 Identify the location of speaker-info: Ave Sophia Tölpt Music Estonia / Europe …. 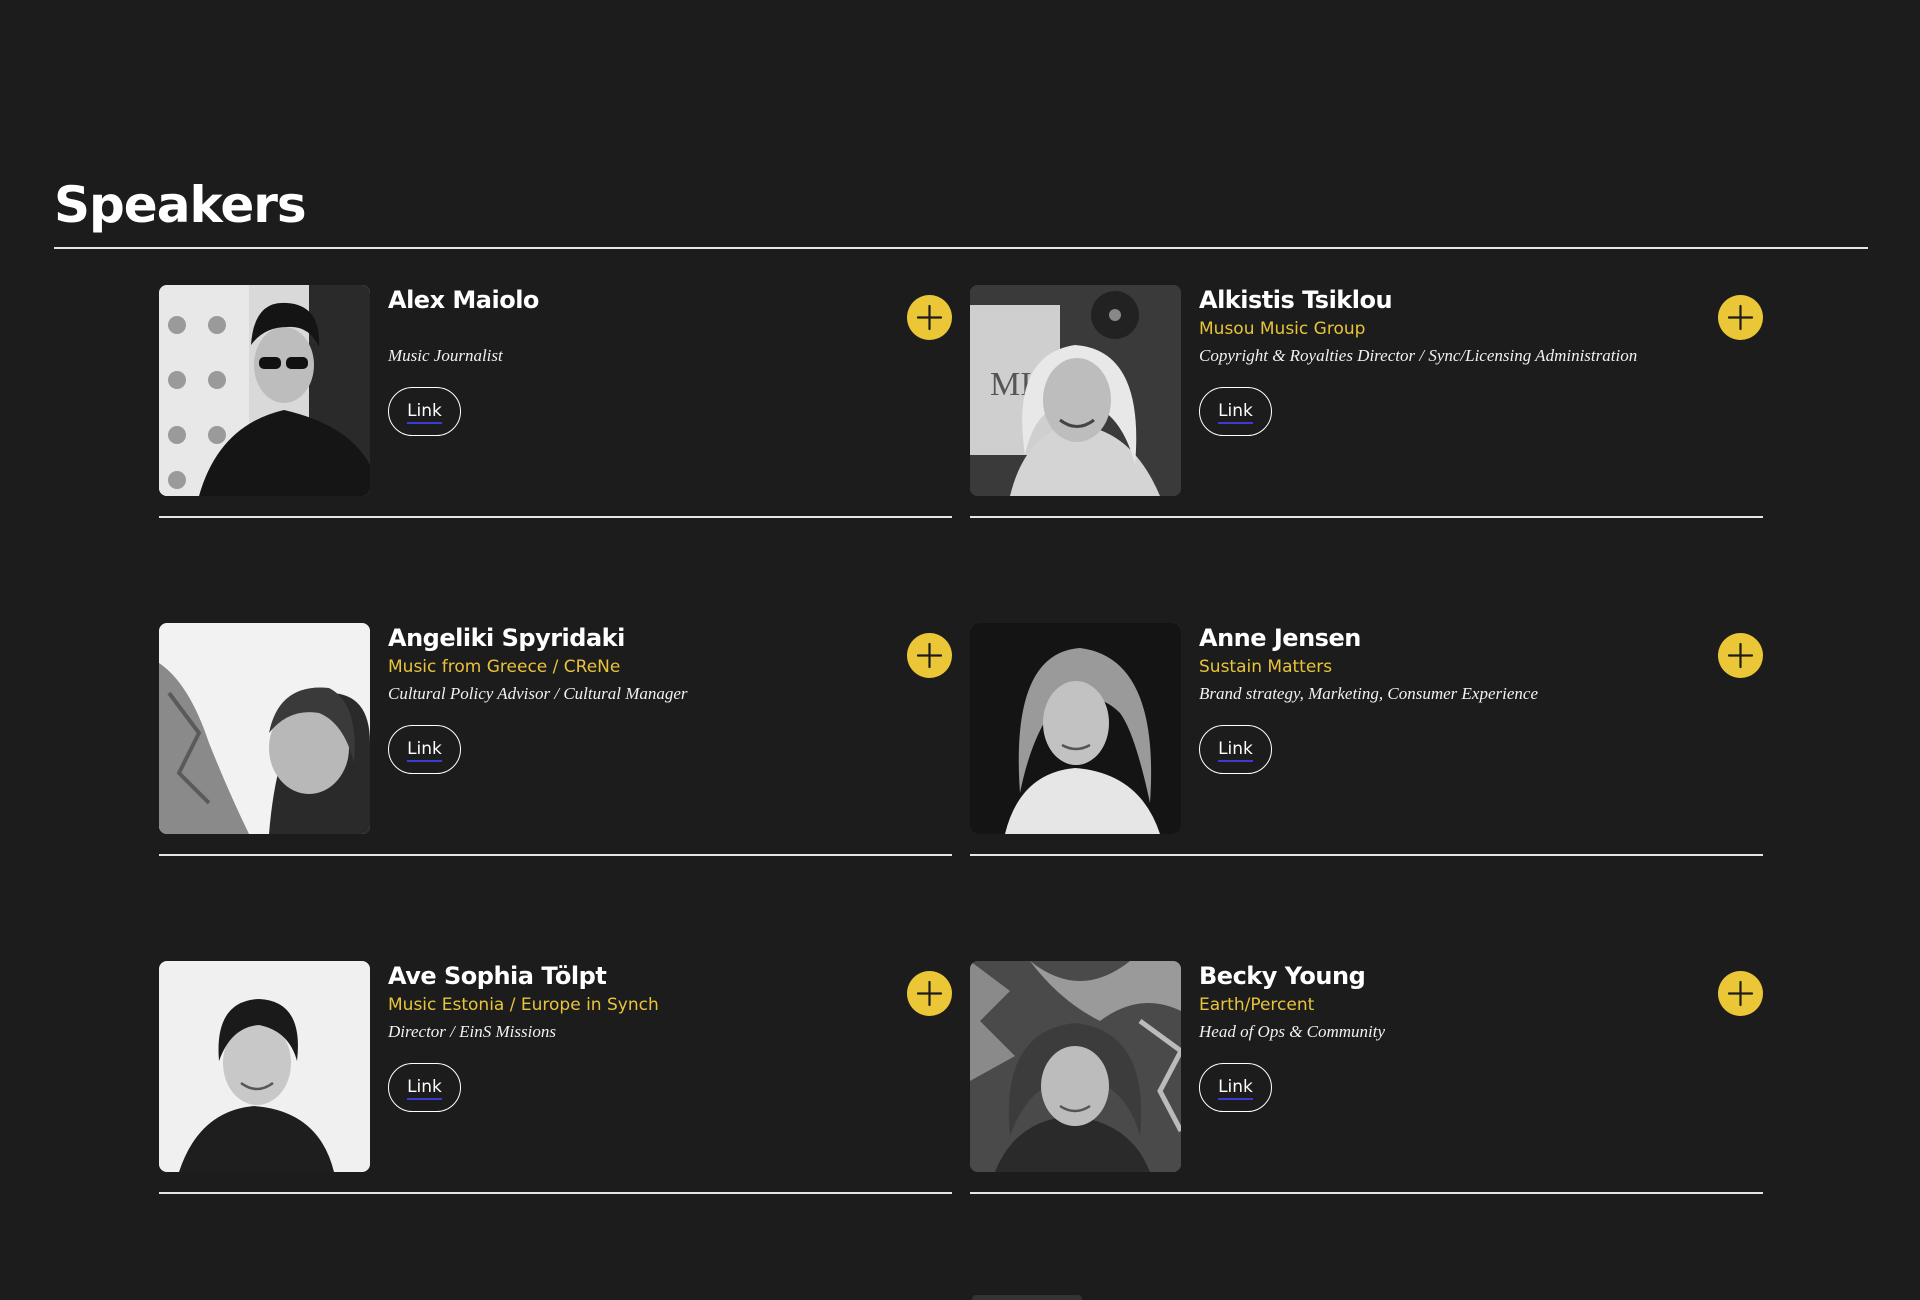
(638, 1036).